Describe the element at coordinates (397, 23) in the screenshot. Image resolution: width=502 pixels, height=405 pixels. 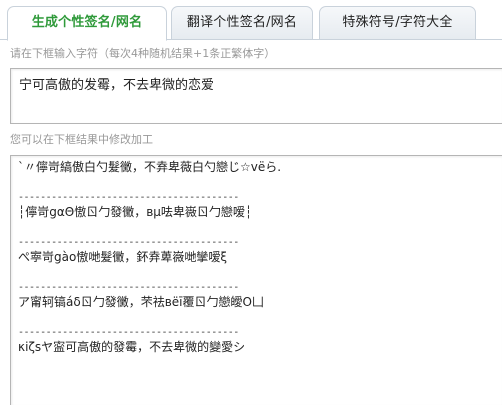
I see `tab-special-symbols: 特殊符号/字符大全` at that location.